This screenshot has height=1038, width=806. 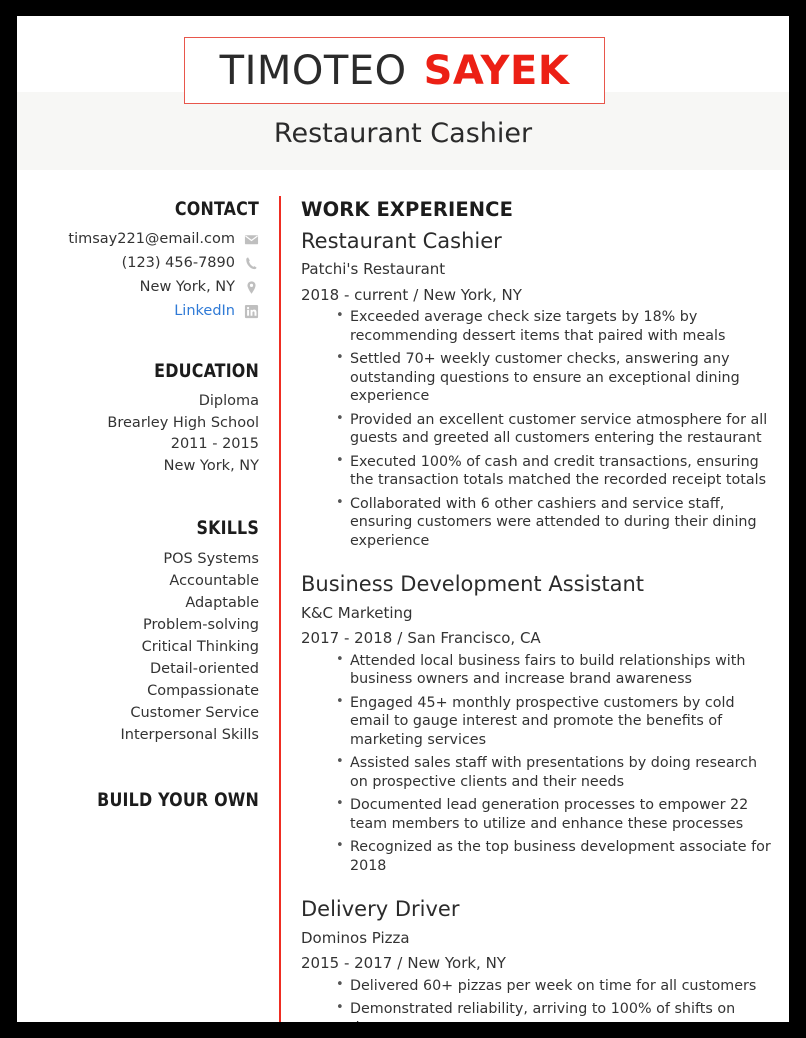 I want to click on list-item: Problem-solving, so click(x=201, y=625).